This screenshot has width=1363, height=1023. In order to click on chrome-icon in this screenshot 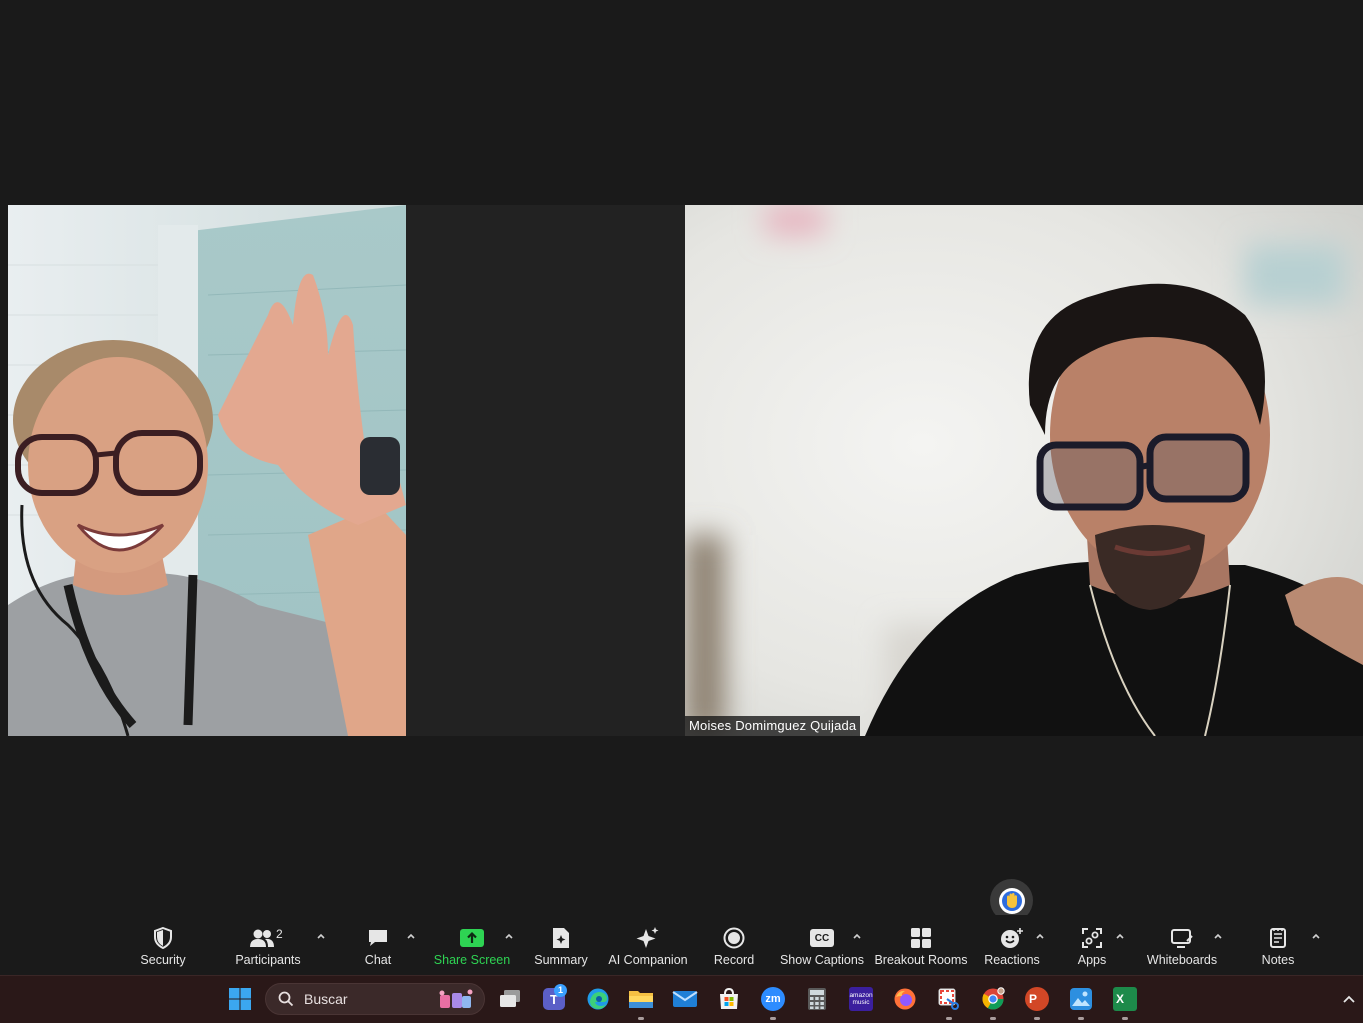, I will do `click(993, 998)`.